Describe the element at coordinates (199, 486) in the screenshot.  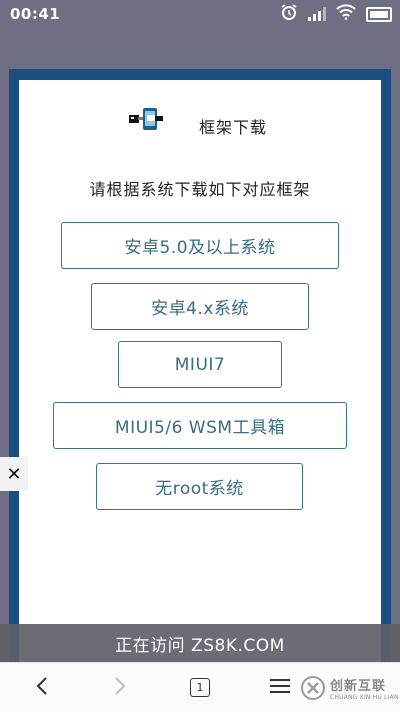
I see `no-root-system-button: 无root系统` at that location.